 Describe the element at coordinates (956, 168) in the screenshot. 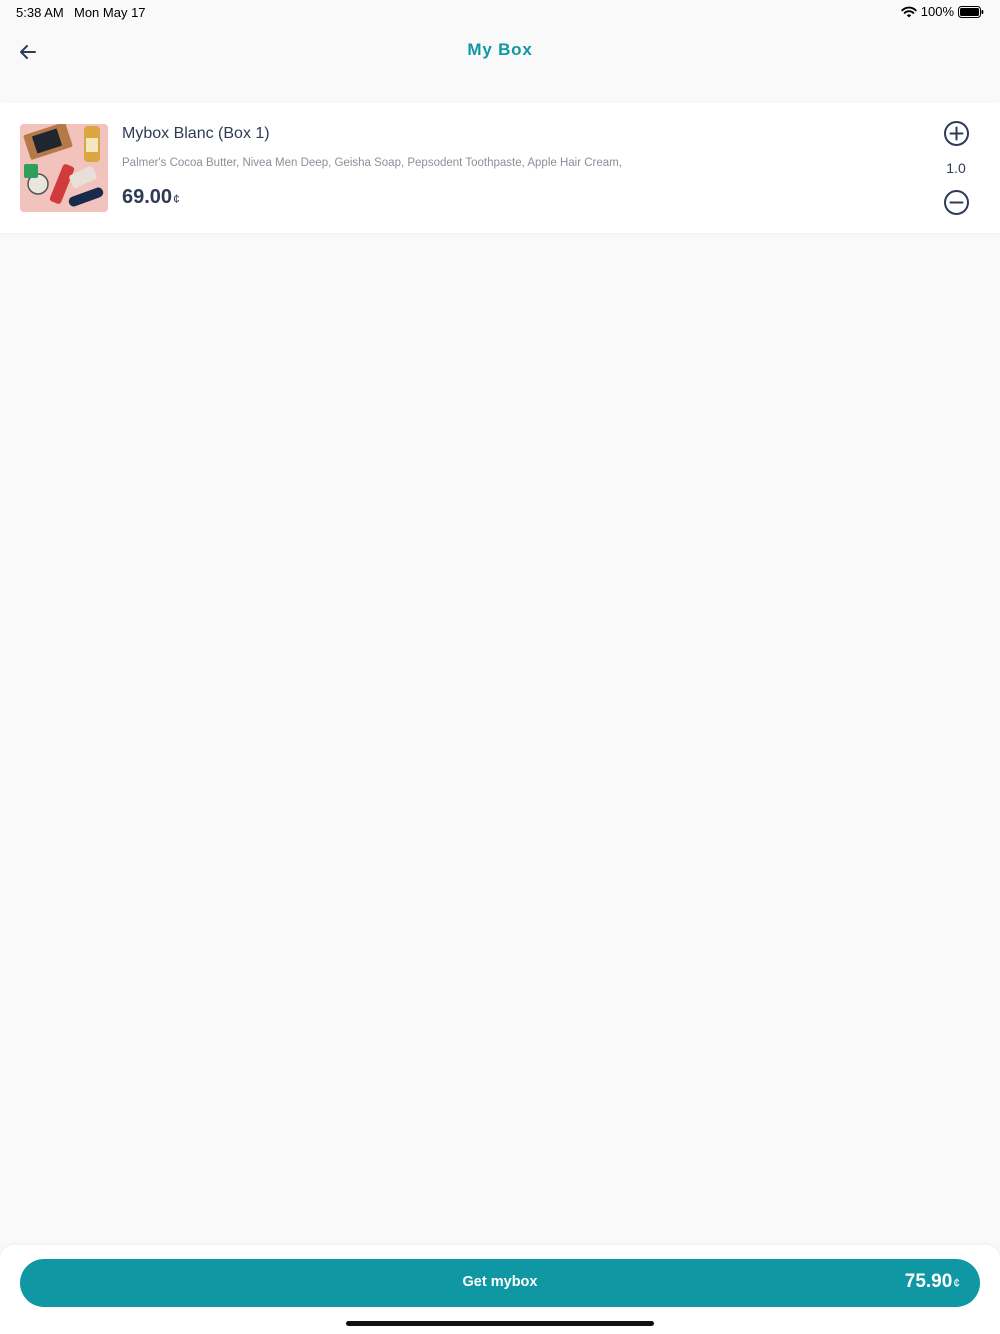

I see `quantity-value: 1.0` at that location.